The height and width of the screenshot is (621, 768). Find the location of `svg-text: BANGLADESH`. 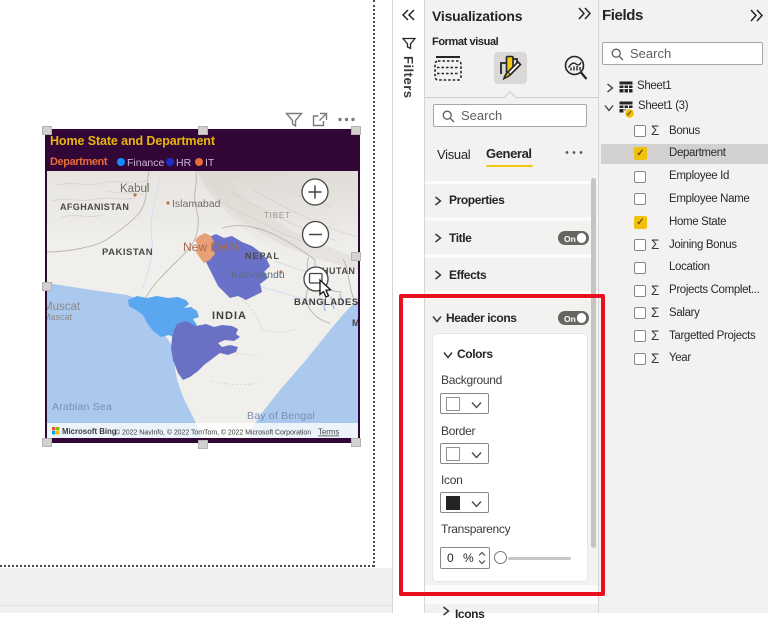

svg-text: BANGLADESH is located at coordinates (326, 302).